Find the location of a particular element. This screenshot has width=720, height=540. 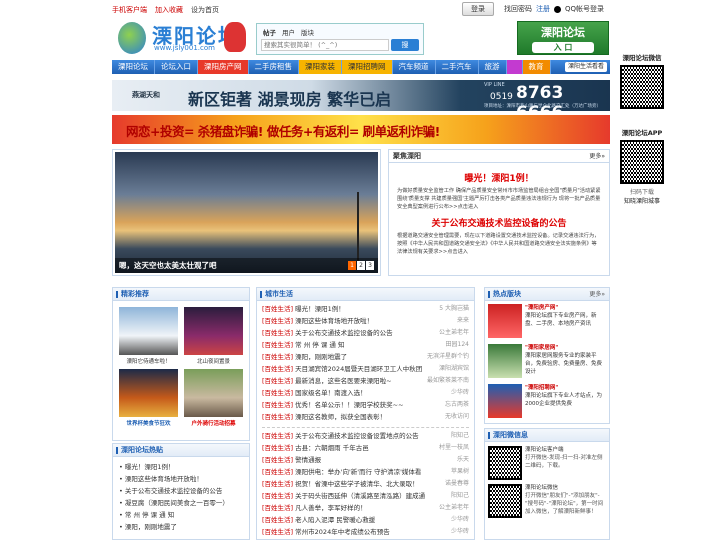

news-title: 关于公布交通技术监控设备设置地点的公告 is located at coordinates (357, 436).